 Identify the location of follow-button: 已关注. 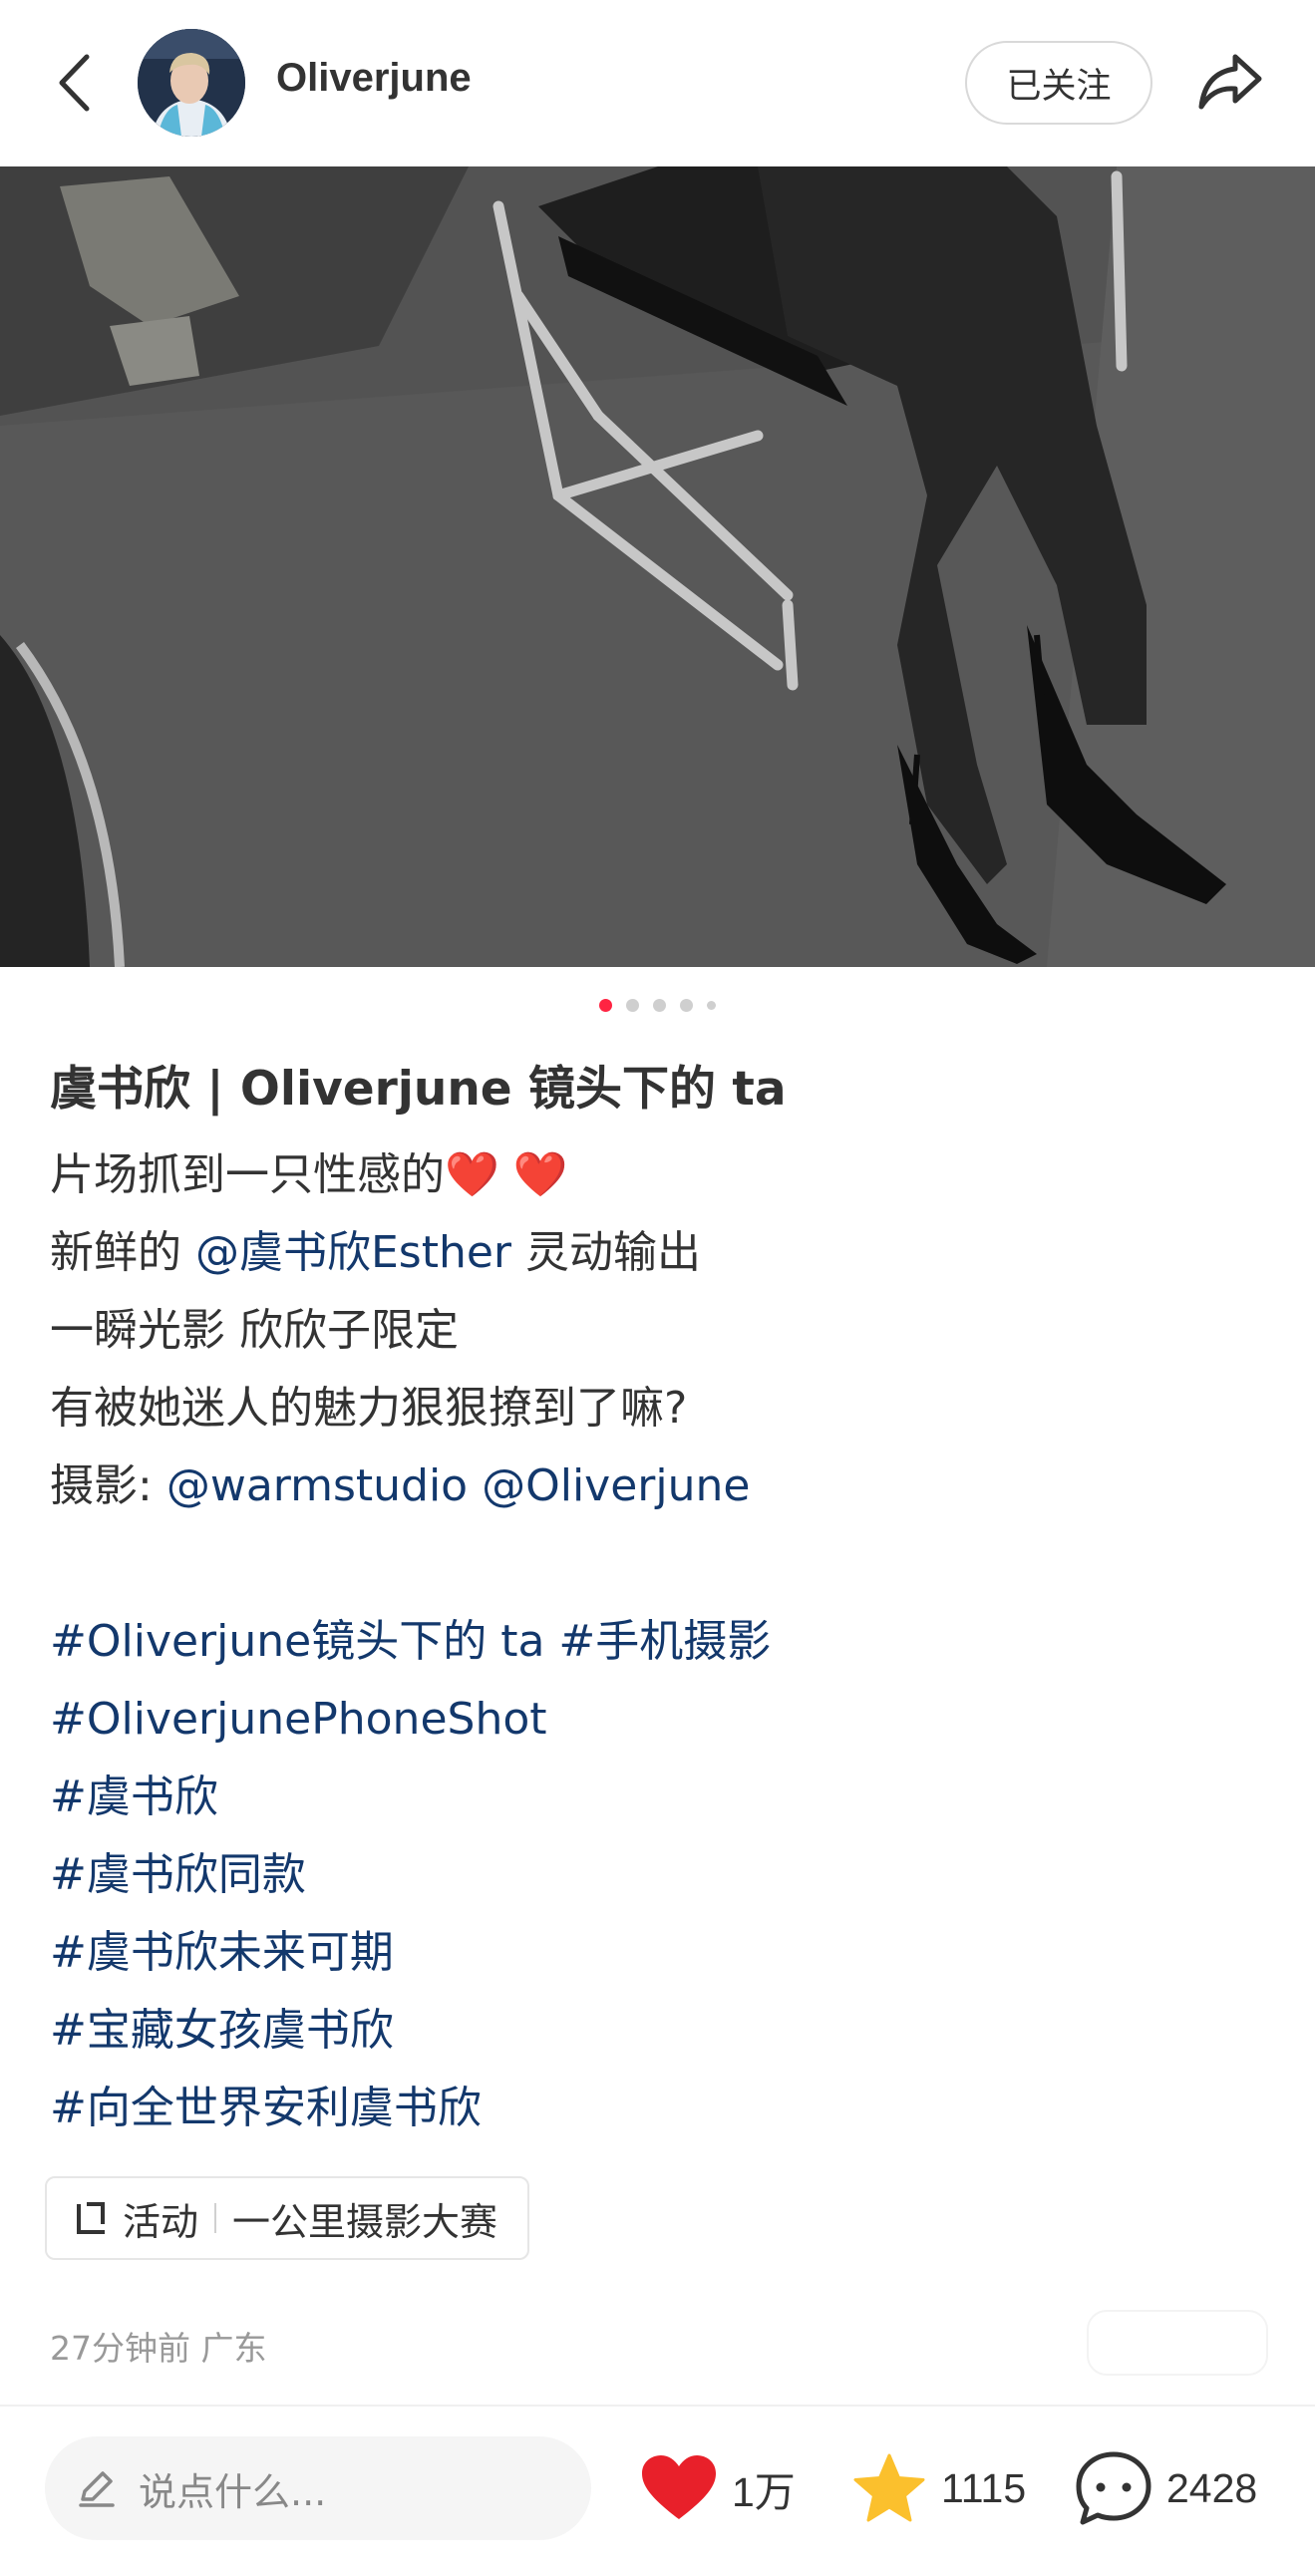
(1058, 83).